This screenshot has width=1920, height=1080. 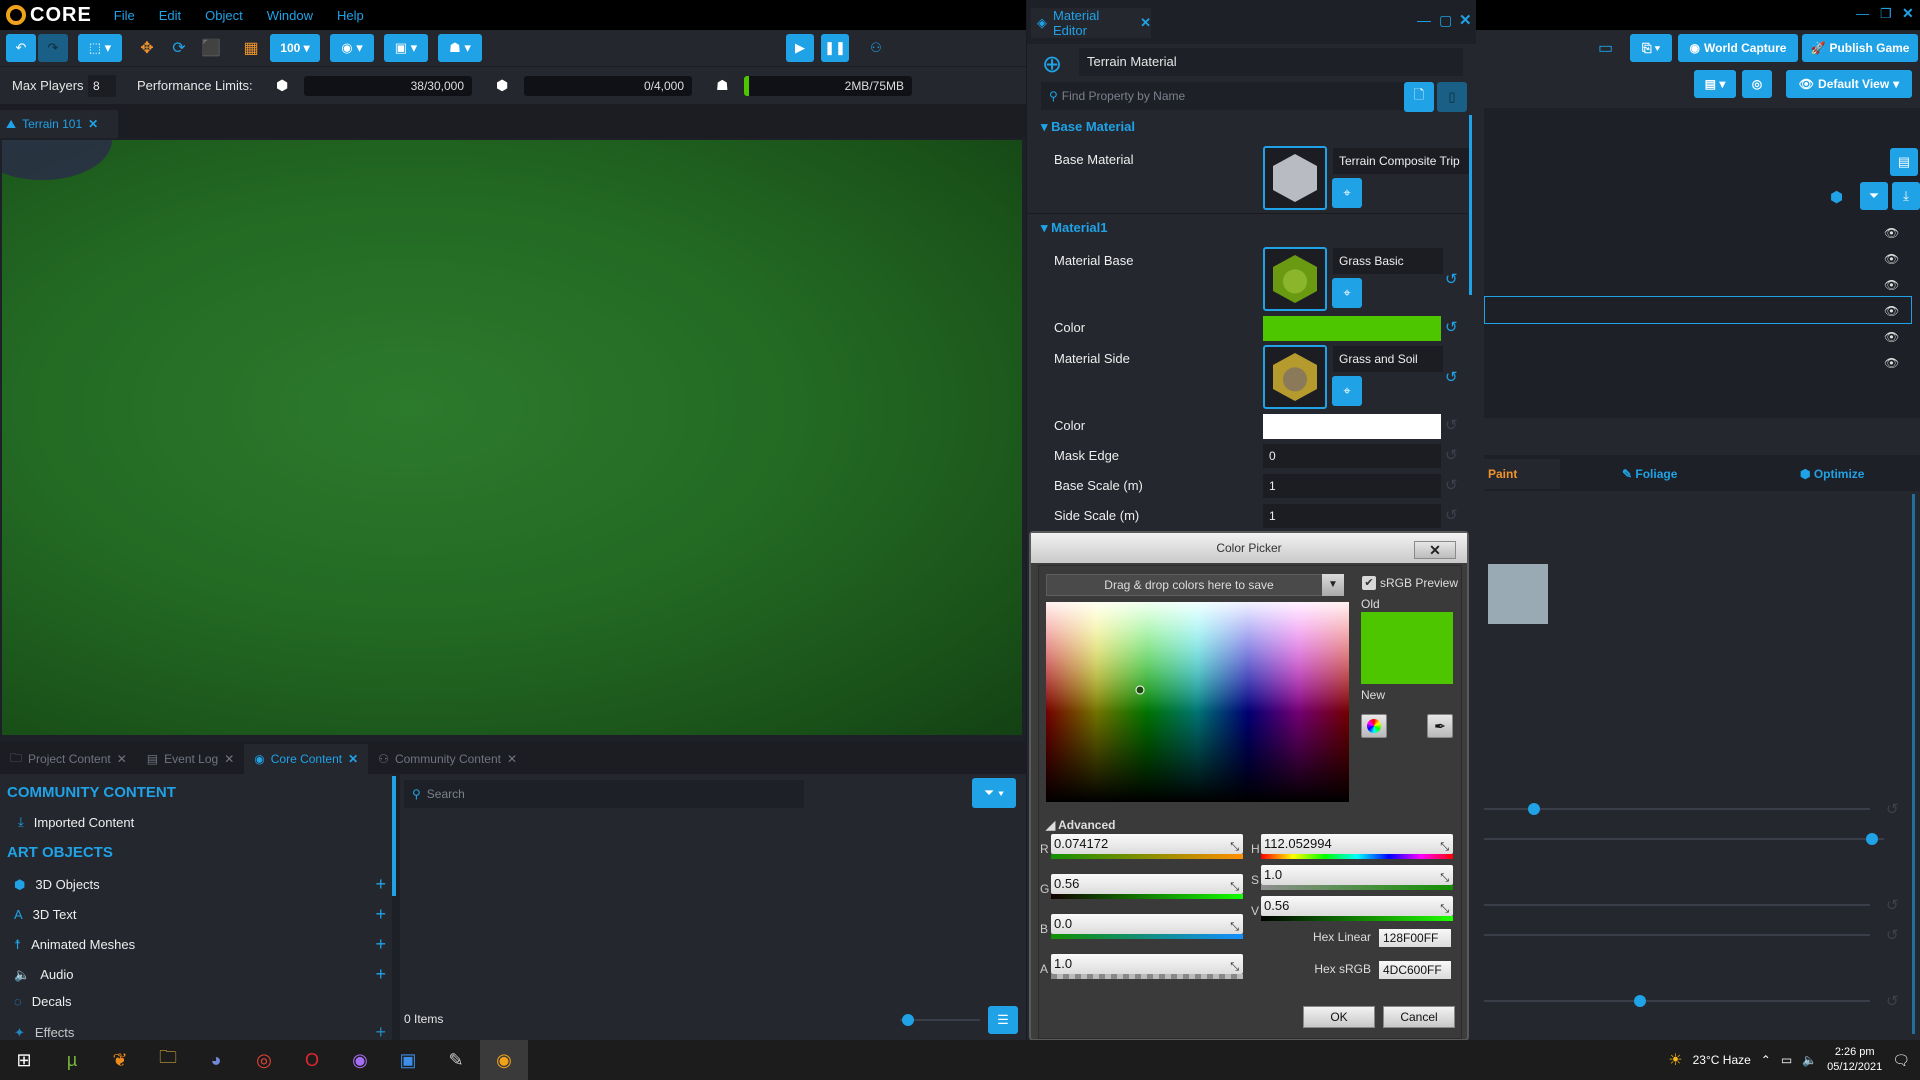 What do you see at coordinates (1445, 20) in the screenshot?
I see `maximize-icon: ▢` at bounding box center [1445, 20].